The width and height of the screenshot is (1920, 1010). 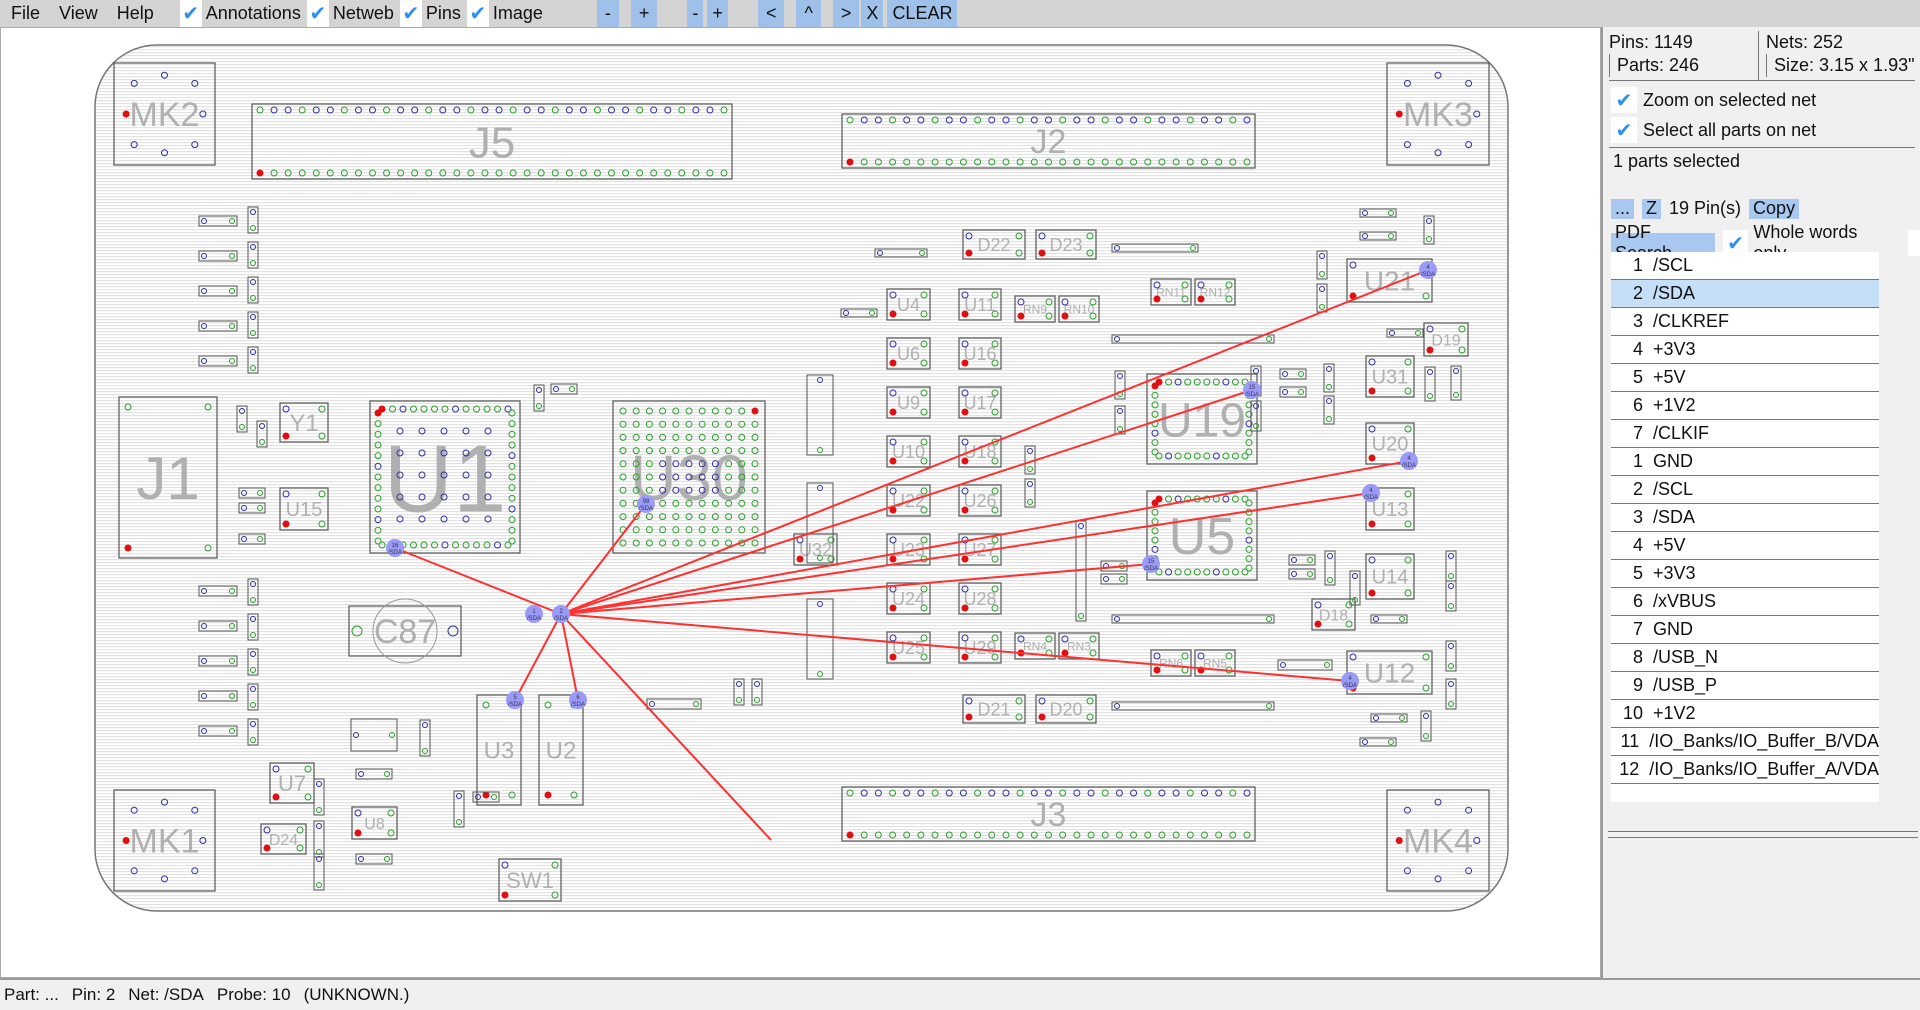 What do you see at coordinates (1763, 834) in the screenshot?
I see `splitter-handle` at bounding box center [1763, 834].